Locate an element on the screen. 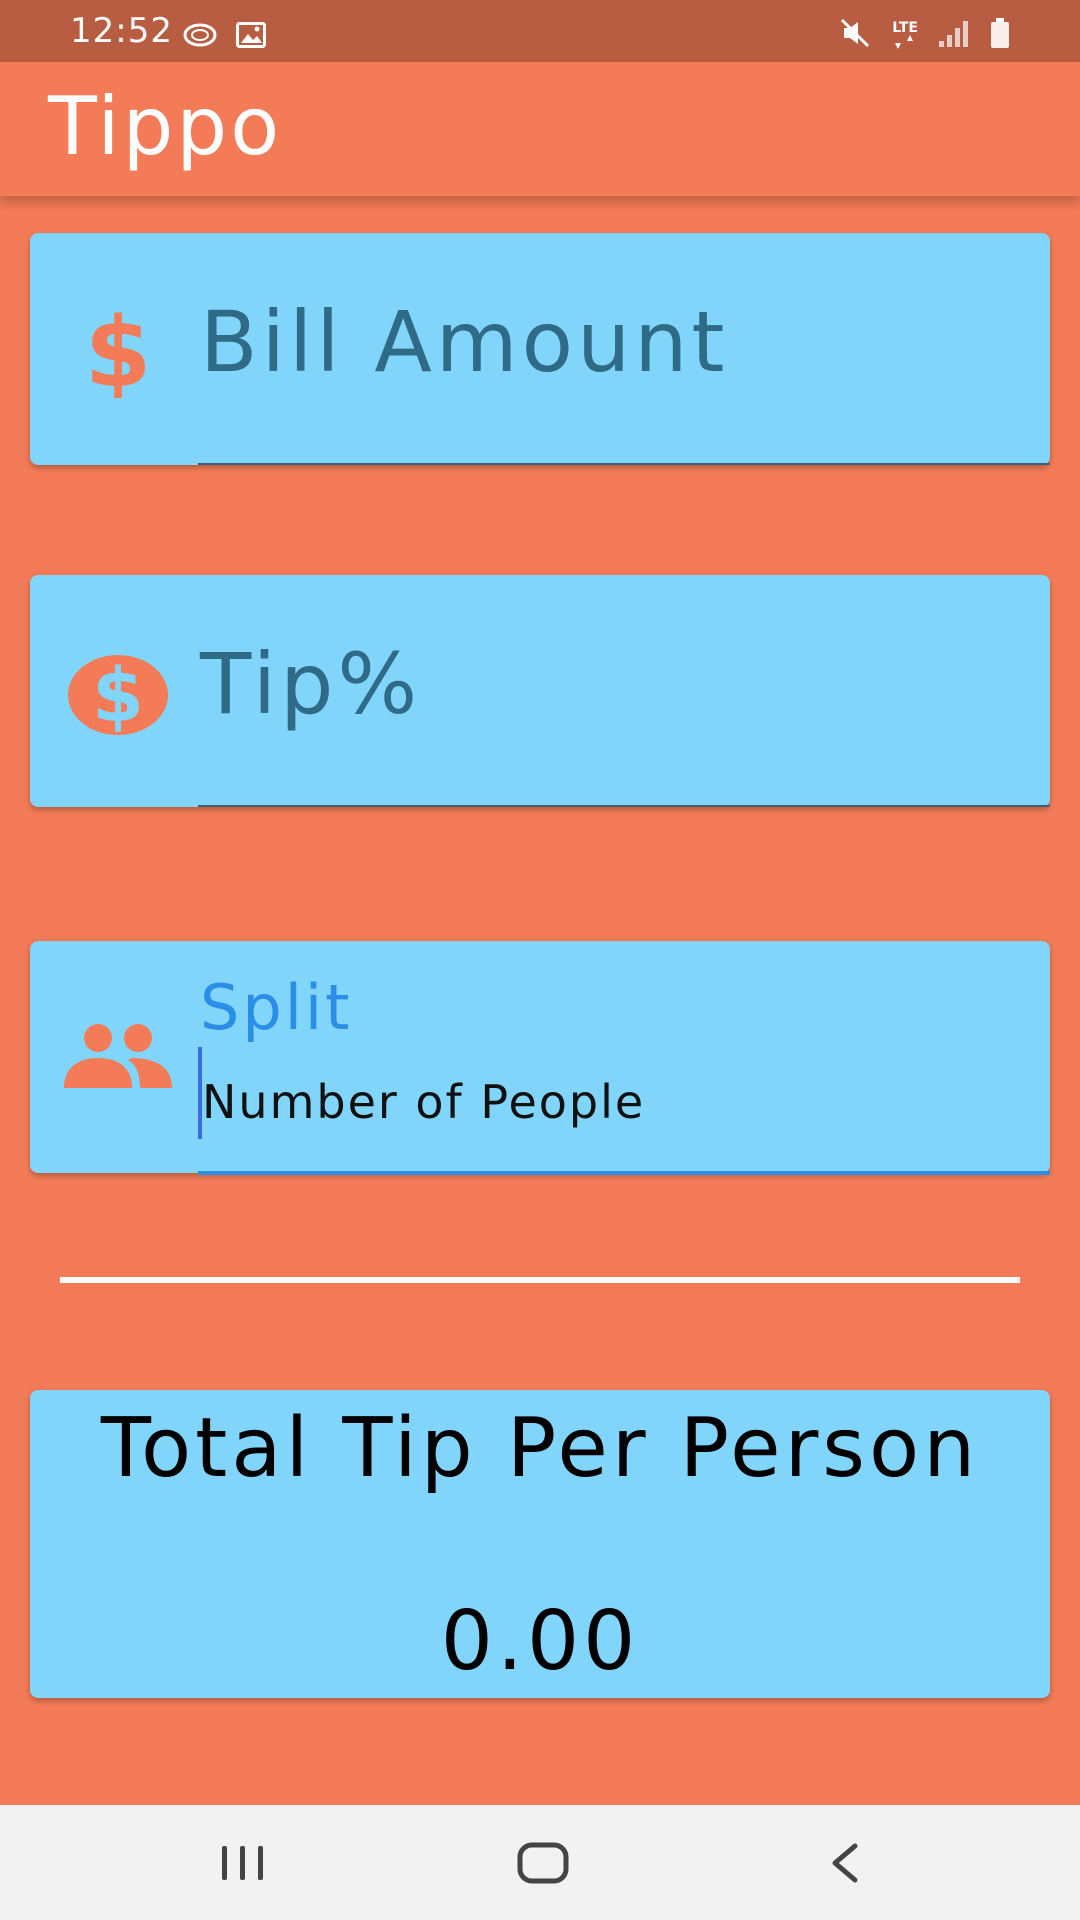 The image size is (1080, 1920). dollar-circle-icon: $ is located at coordinates (118, 695).